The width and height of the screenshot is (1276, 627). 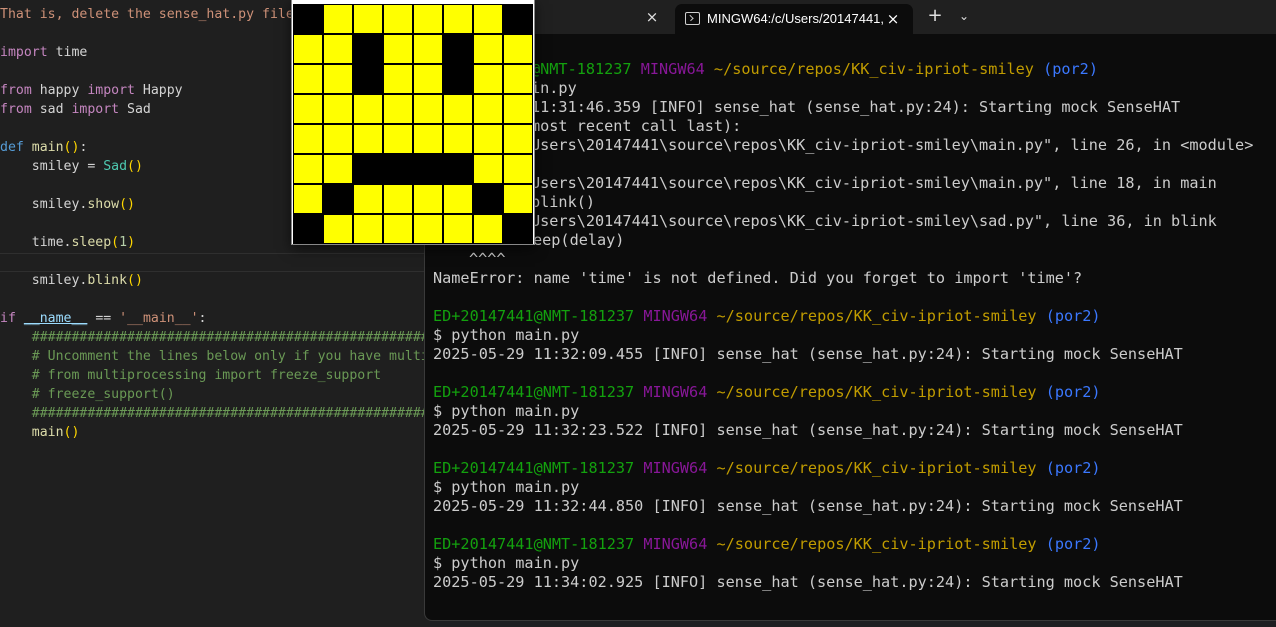 What do you see at coordinates (147, 14) in the screenshot?
I see `code-line-comment: That is, delete the sense_hat.py file` at bounding box center [147, 14].